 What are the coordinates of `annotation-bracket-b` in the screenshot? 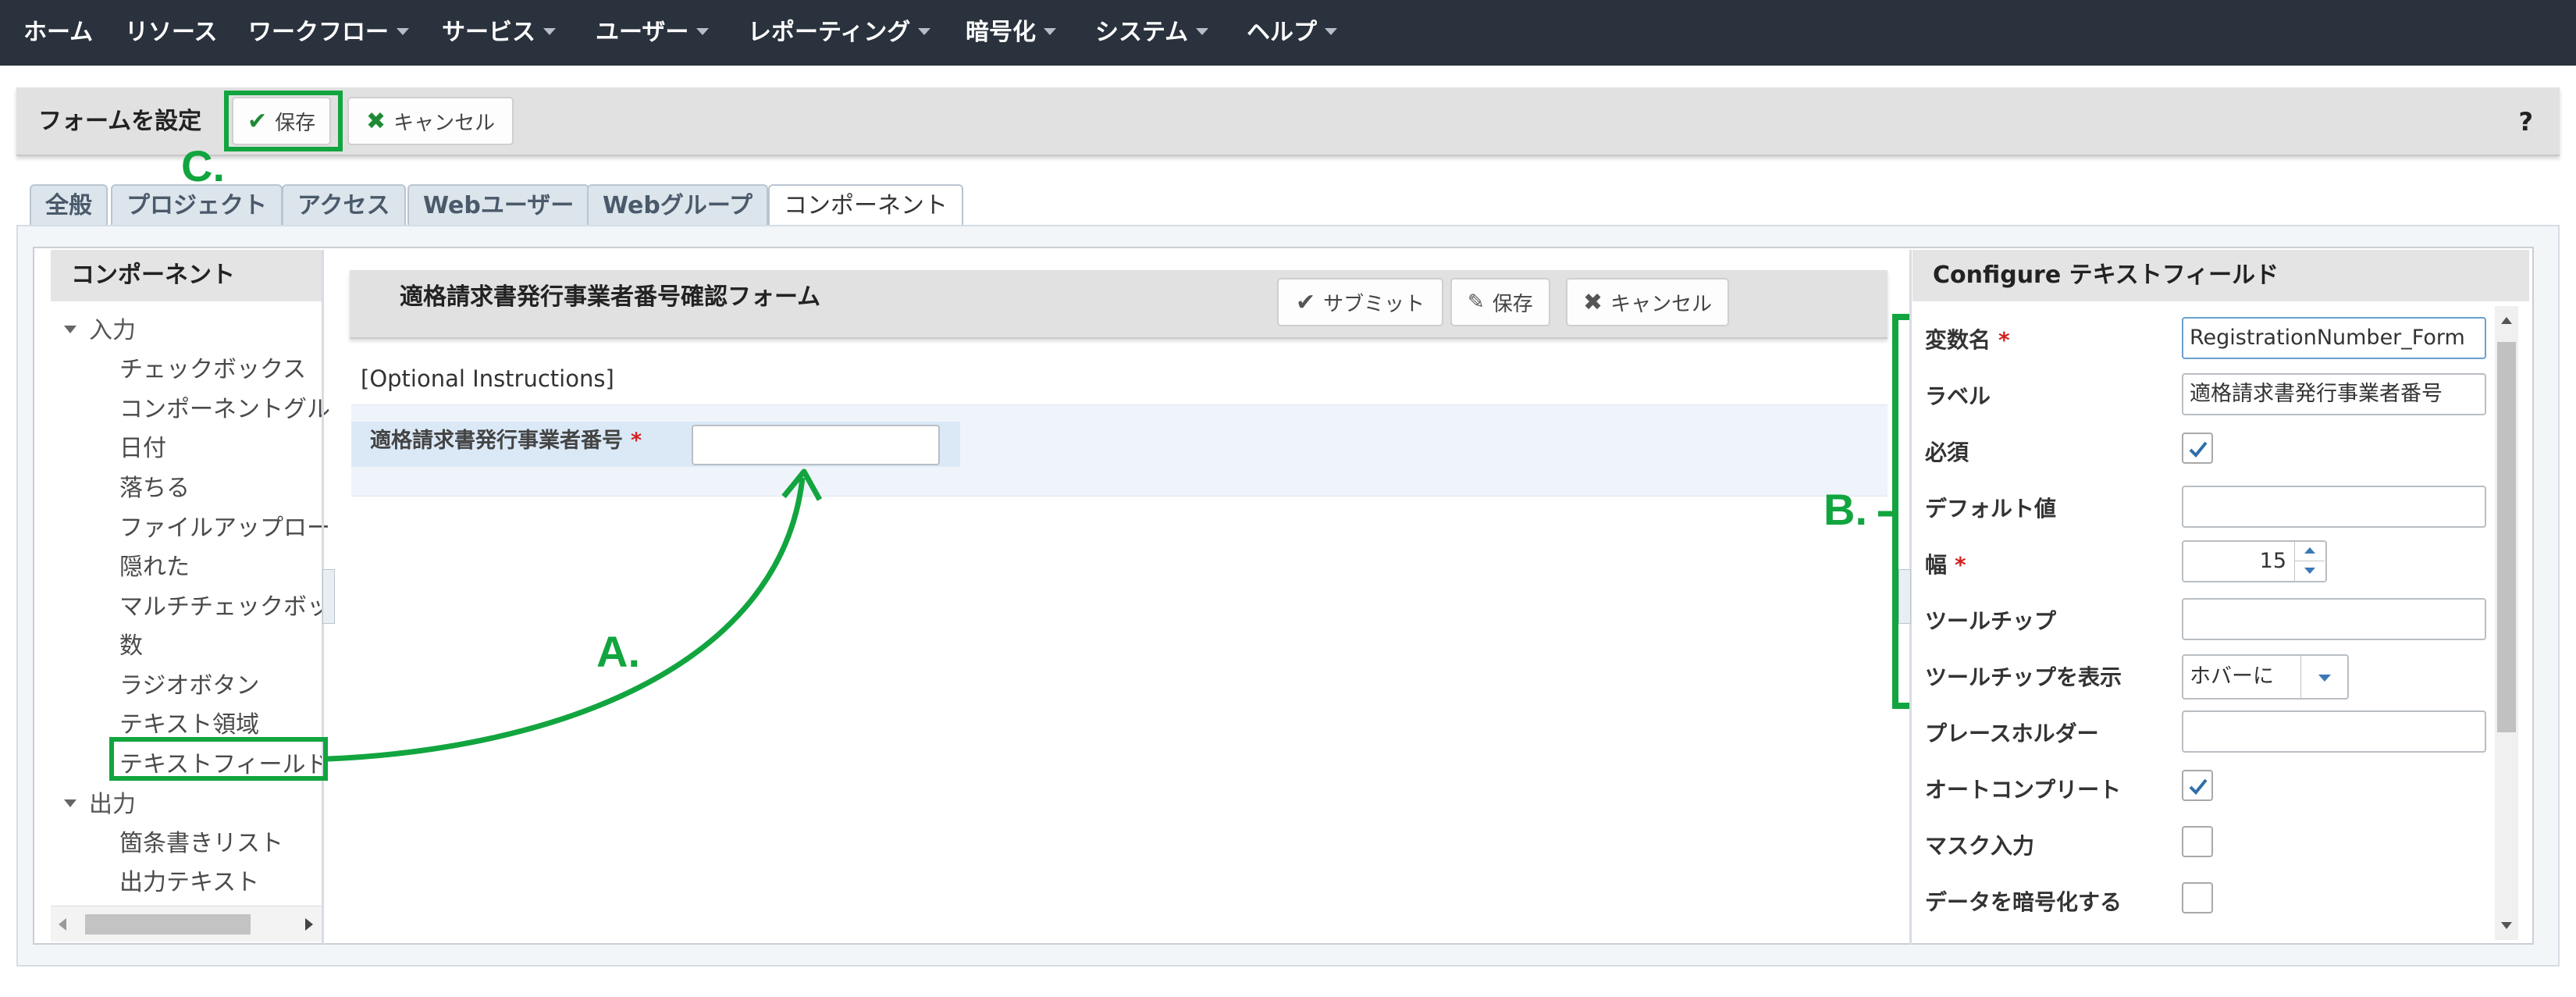 It's located at (1900, 511).